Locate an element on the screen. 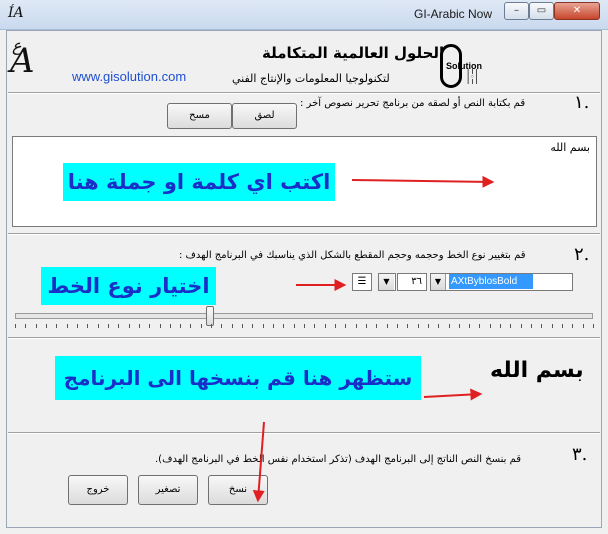  title-bar: ÍA GI-Arabic Now – ▭ ✕ is located at coordinates (304, 15).